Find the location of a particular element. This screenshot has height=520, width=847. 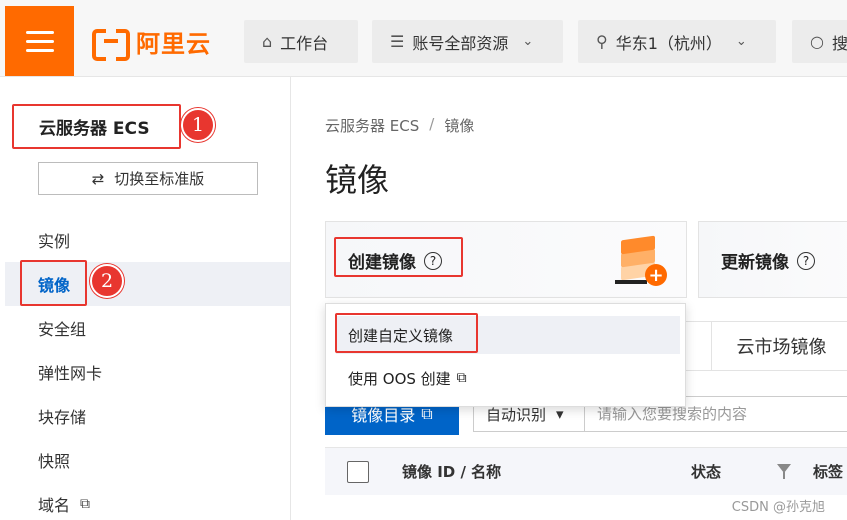

account-resources-dropdown: ☰ 账号全部资源 ⌄ is located at coordinates (467, 41).